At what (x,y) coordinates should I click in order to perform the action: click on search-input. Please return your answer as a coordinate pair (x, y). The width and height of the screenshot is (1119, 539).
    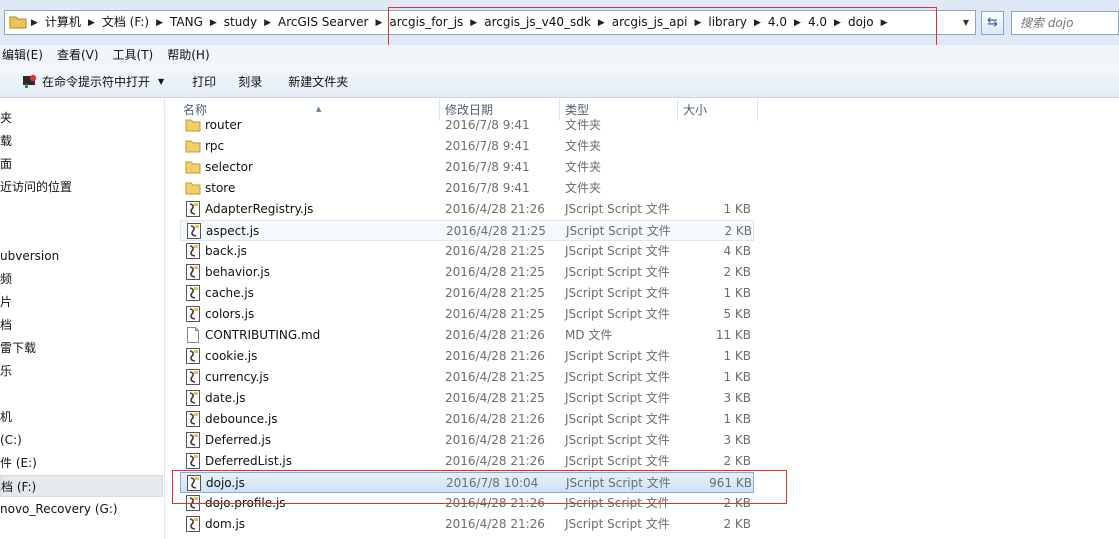
    Looking at the image, I should click on (1065, 23).